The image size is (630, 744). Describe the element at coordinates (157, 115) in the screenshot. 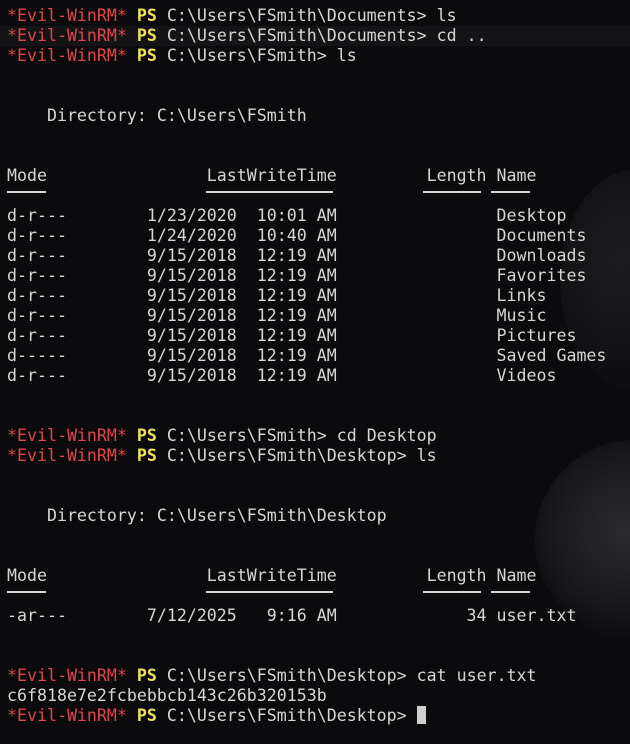

I see `directory-line: Directory: C:\Users\FSmith` at that location.